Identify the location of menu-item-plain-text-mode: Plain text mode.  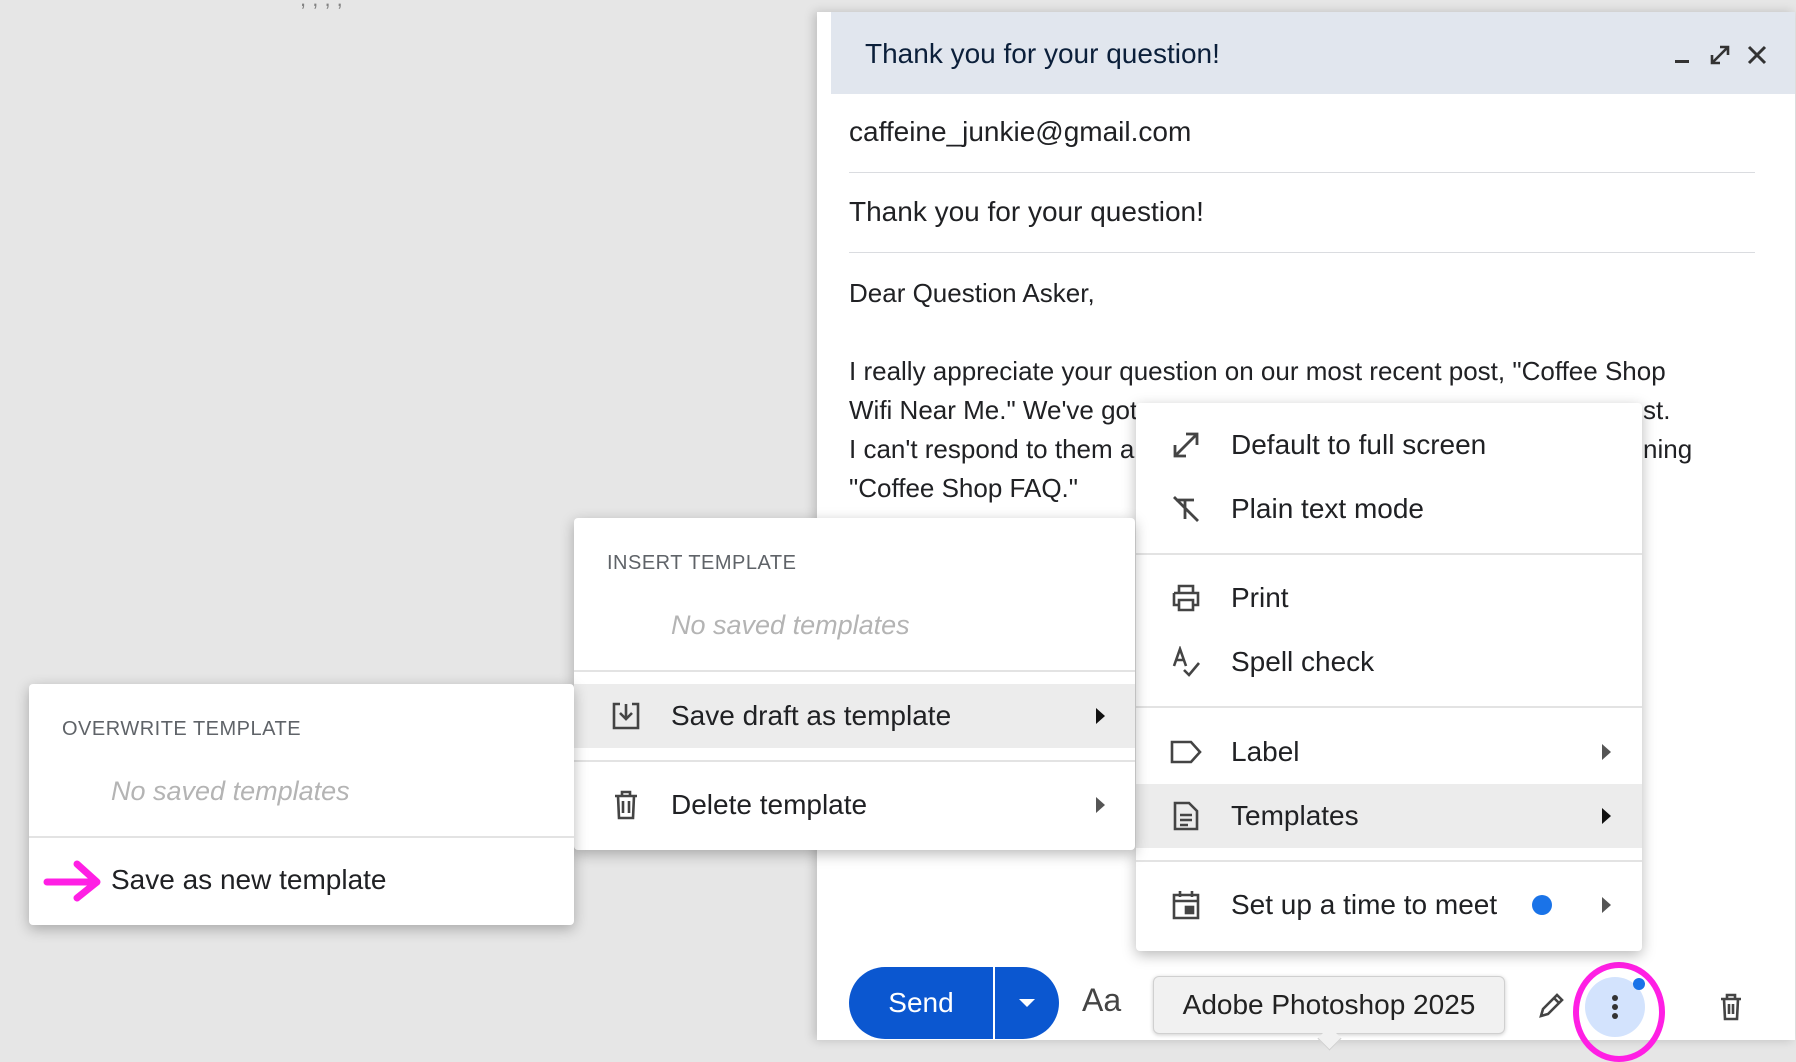
(1389, 509).